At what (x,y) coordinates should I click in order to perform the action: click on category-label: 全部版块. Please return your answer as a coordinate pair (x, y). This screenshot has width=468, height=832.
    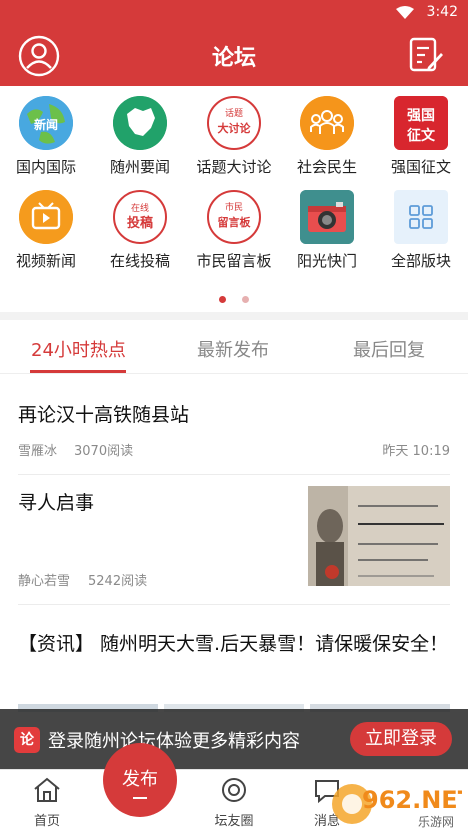
    Looking at the image, I should click on (420, 261).